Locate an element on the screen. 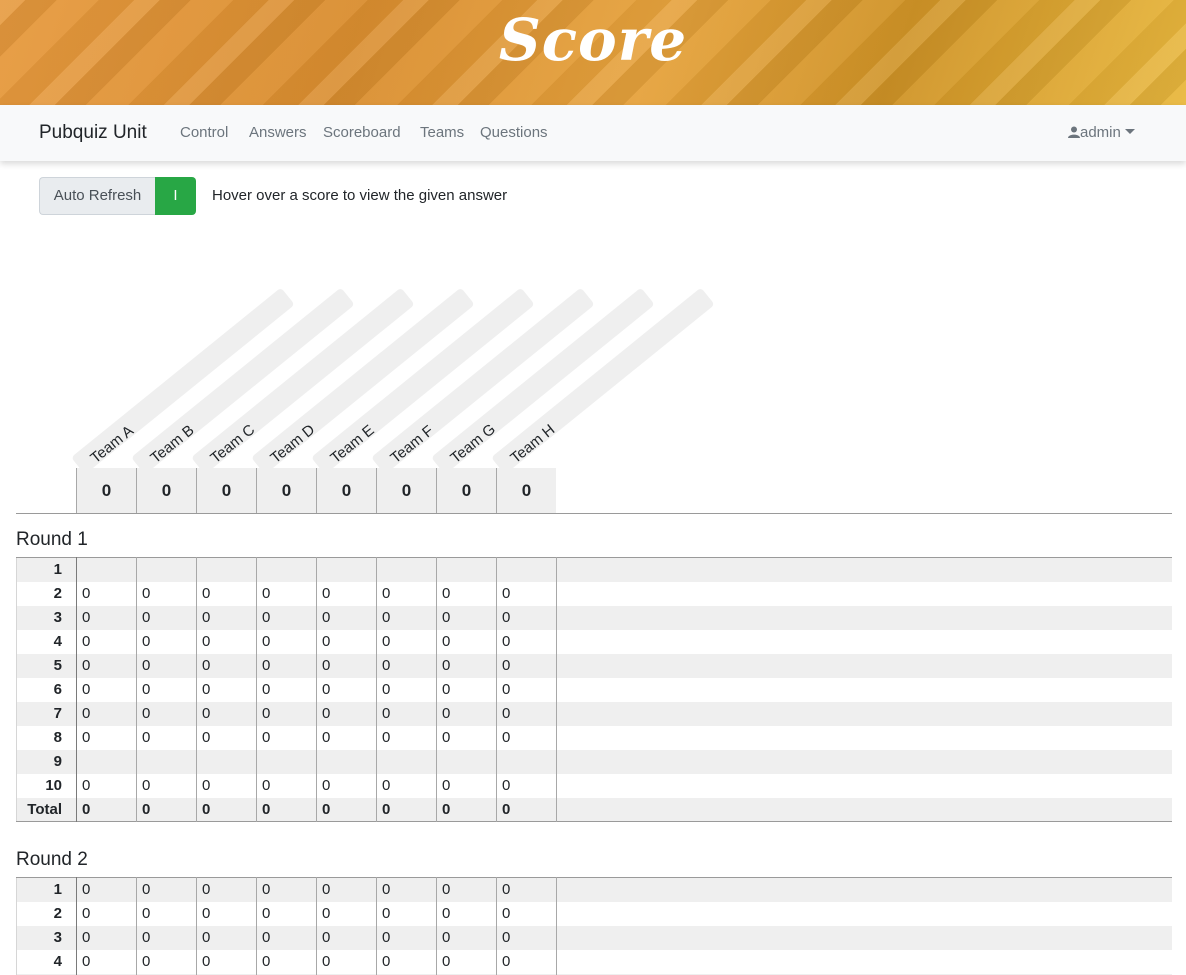 This screenshot has width=1186, height=975. user-menu: admin is located at coordinates (1101, 132).